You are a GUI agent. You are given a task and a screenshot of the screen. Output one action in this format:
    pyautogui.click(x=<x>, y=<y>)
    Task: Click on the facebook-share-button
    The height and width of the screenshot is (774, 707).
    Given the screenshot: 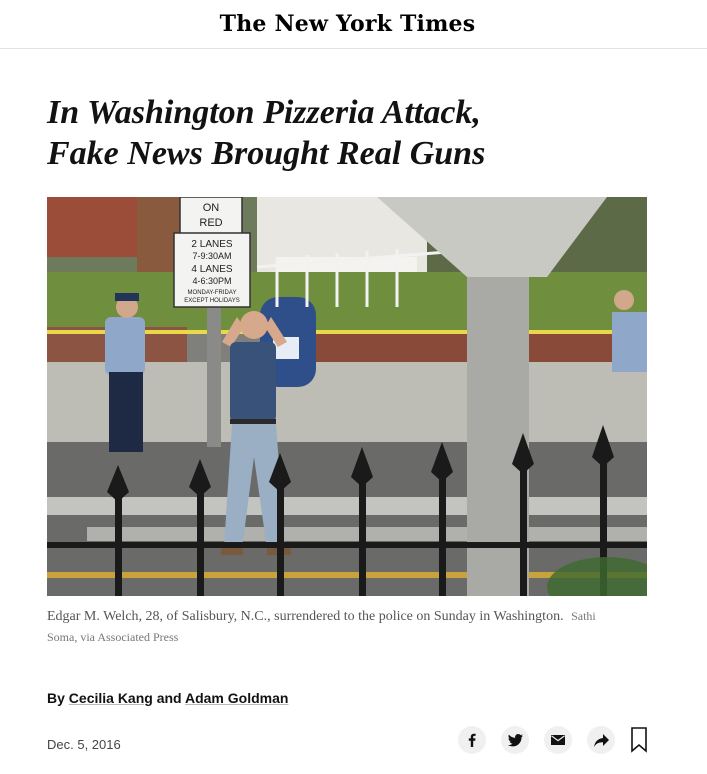 What is the action you would take?
    pyautogui.click(x=472, y=740)
    